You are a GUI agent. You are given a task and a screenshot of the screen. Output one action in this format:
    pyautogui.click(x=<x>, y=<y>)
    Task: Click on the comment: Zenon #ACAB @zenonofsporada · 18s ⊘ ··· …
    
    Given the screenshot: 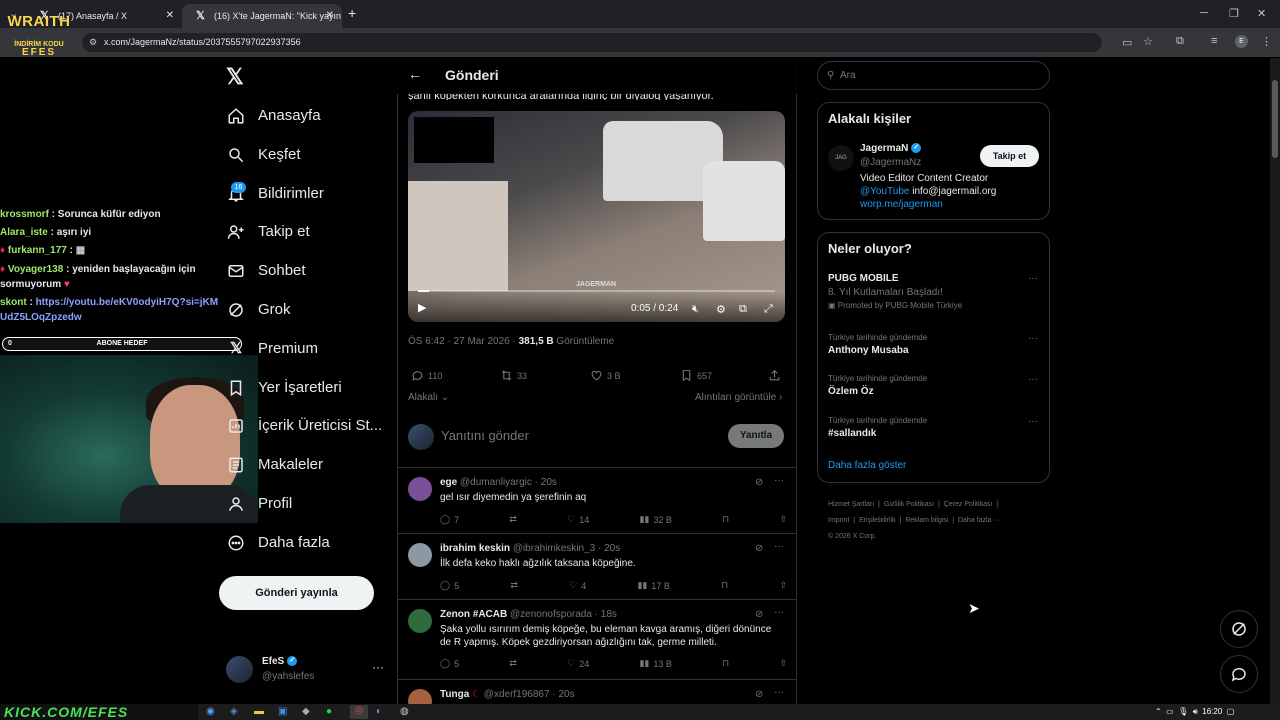 What is the action you would take?
    pyautogui.click(x=597, y=640)
    